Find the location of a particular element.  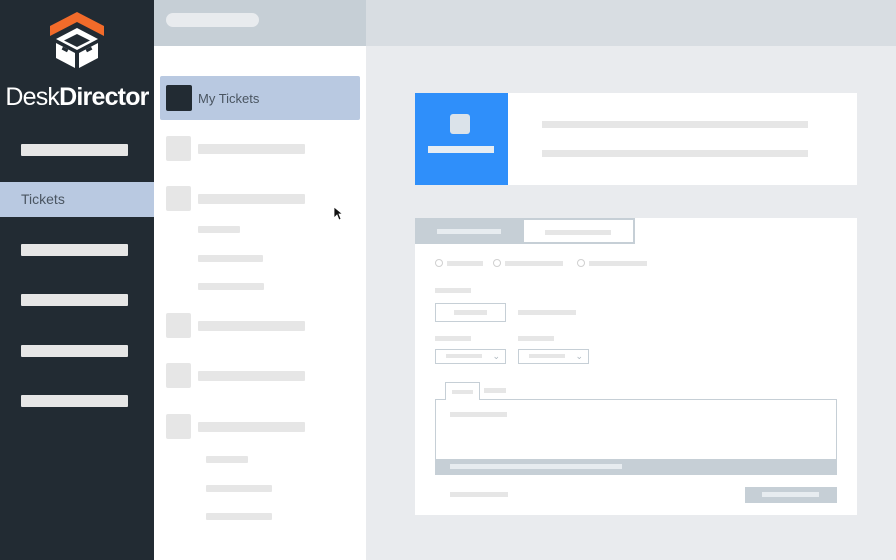

top-bar is located at coordinates (631, 23).